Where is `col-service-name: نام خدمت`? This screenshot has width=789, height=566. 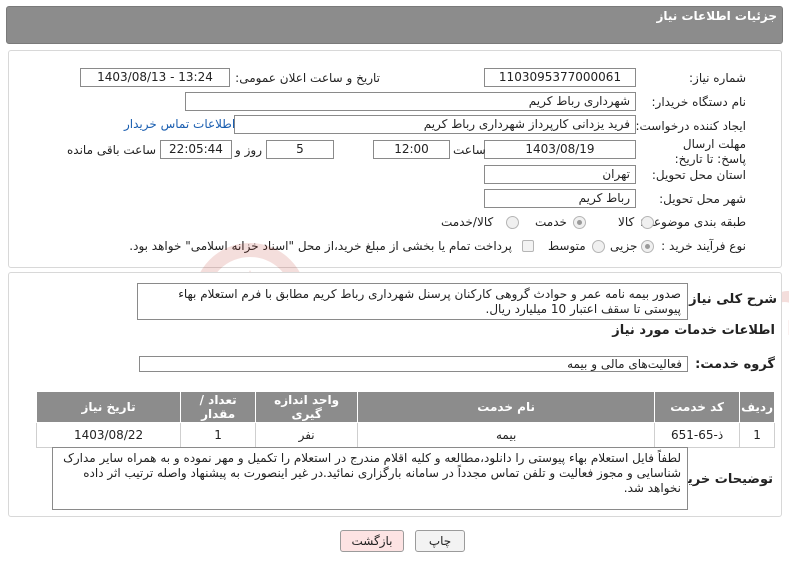
col-service-name: نام خدمت is located at coordinates (506, 407).